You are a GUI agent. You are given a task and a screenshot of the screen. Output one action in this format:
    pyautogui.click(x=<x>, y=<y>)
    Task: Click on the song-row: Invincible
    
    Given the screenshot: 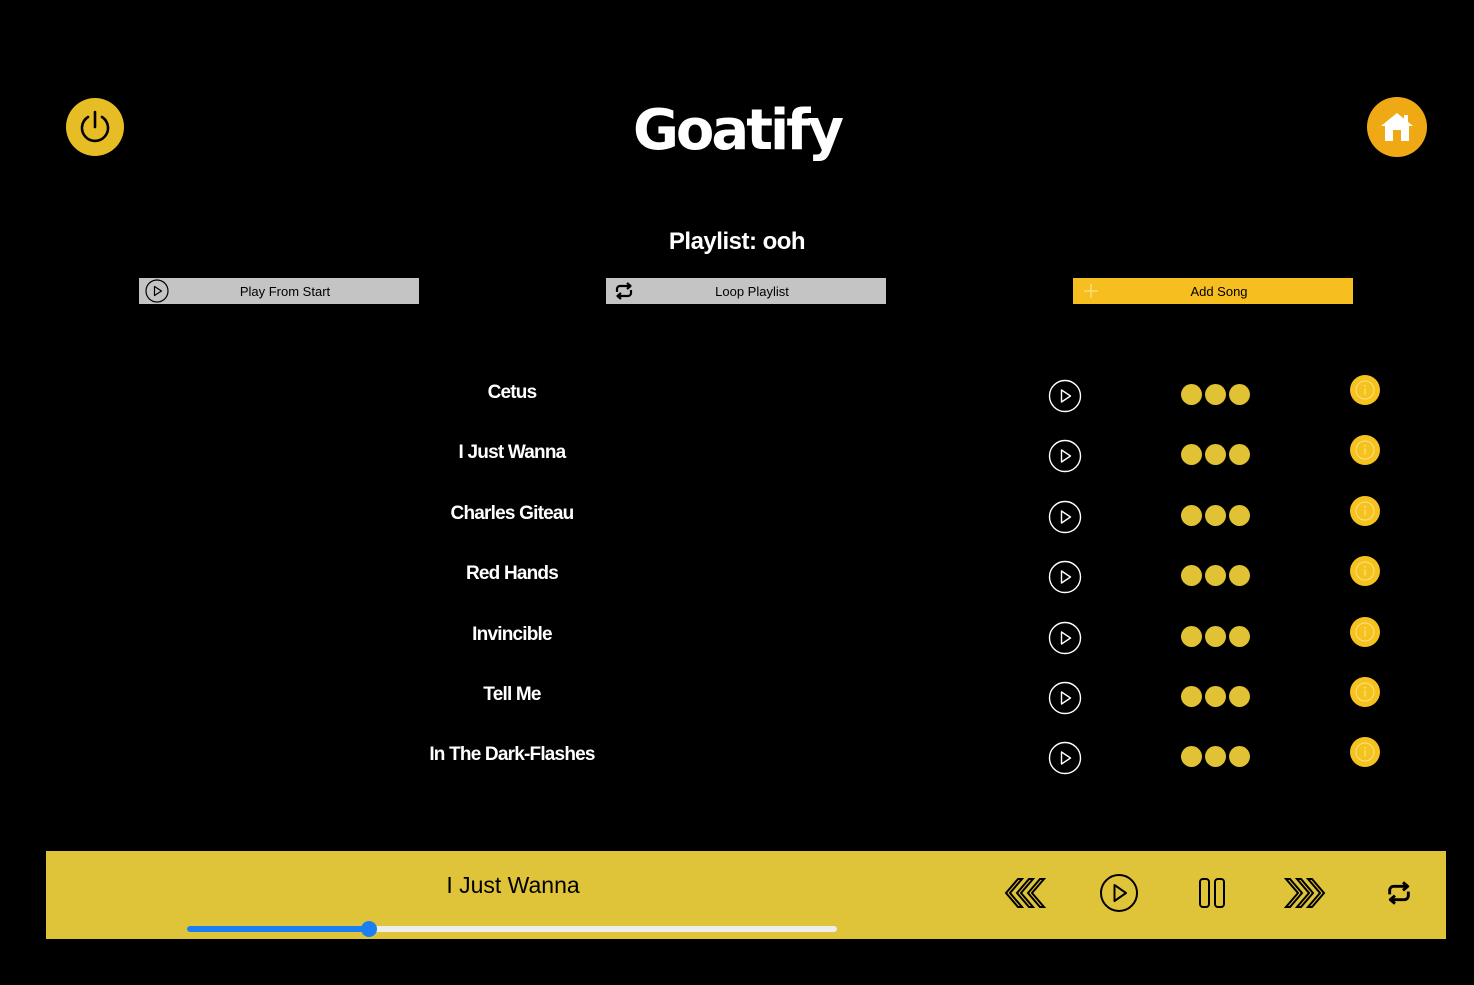 What is the action you would take?
    pyautogui.click(x=737, y=638)
    